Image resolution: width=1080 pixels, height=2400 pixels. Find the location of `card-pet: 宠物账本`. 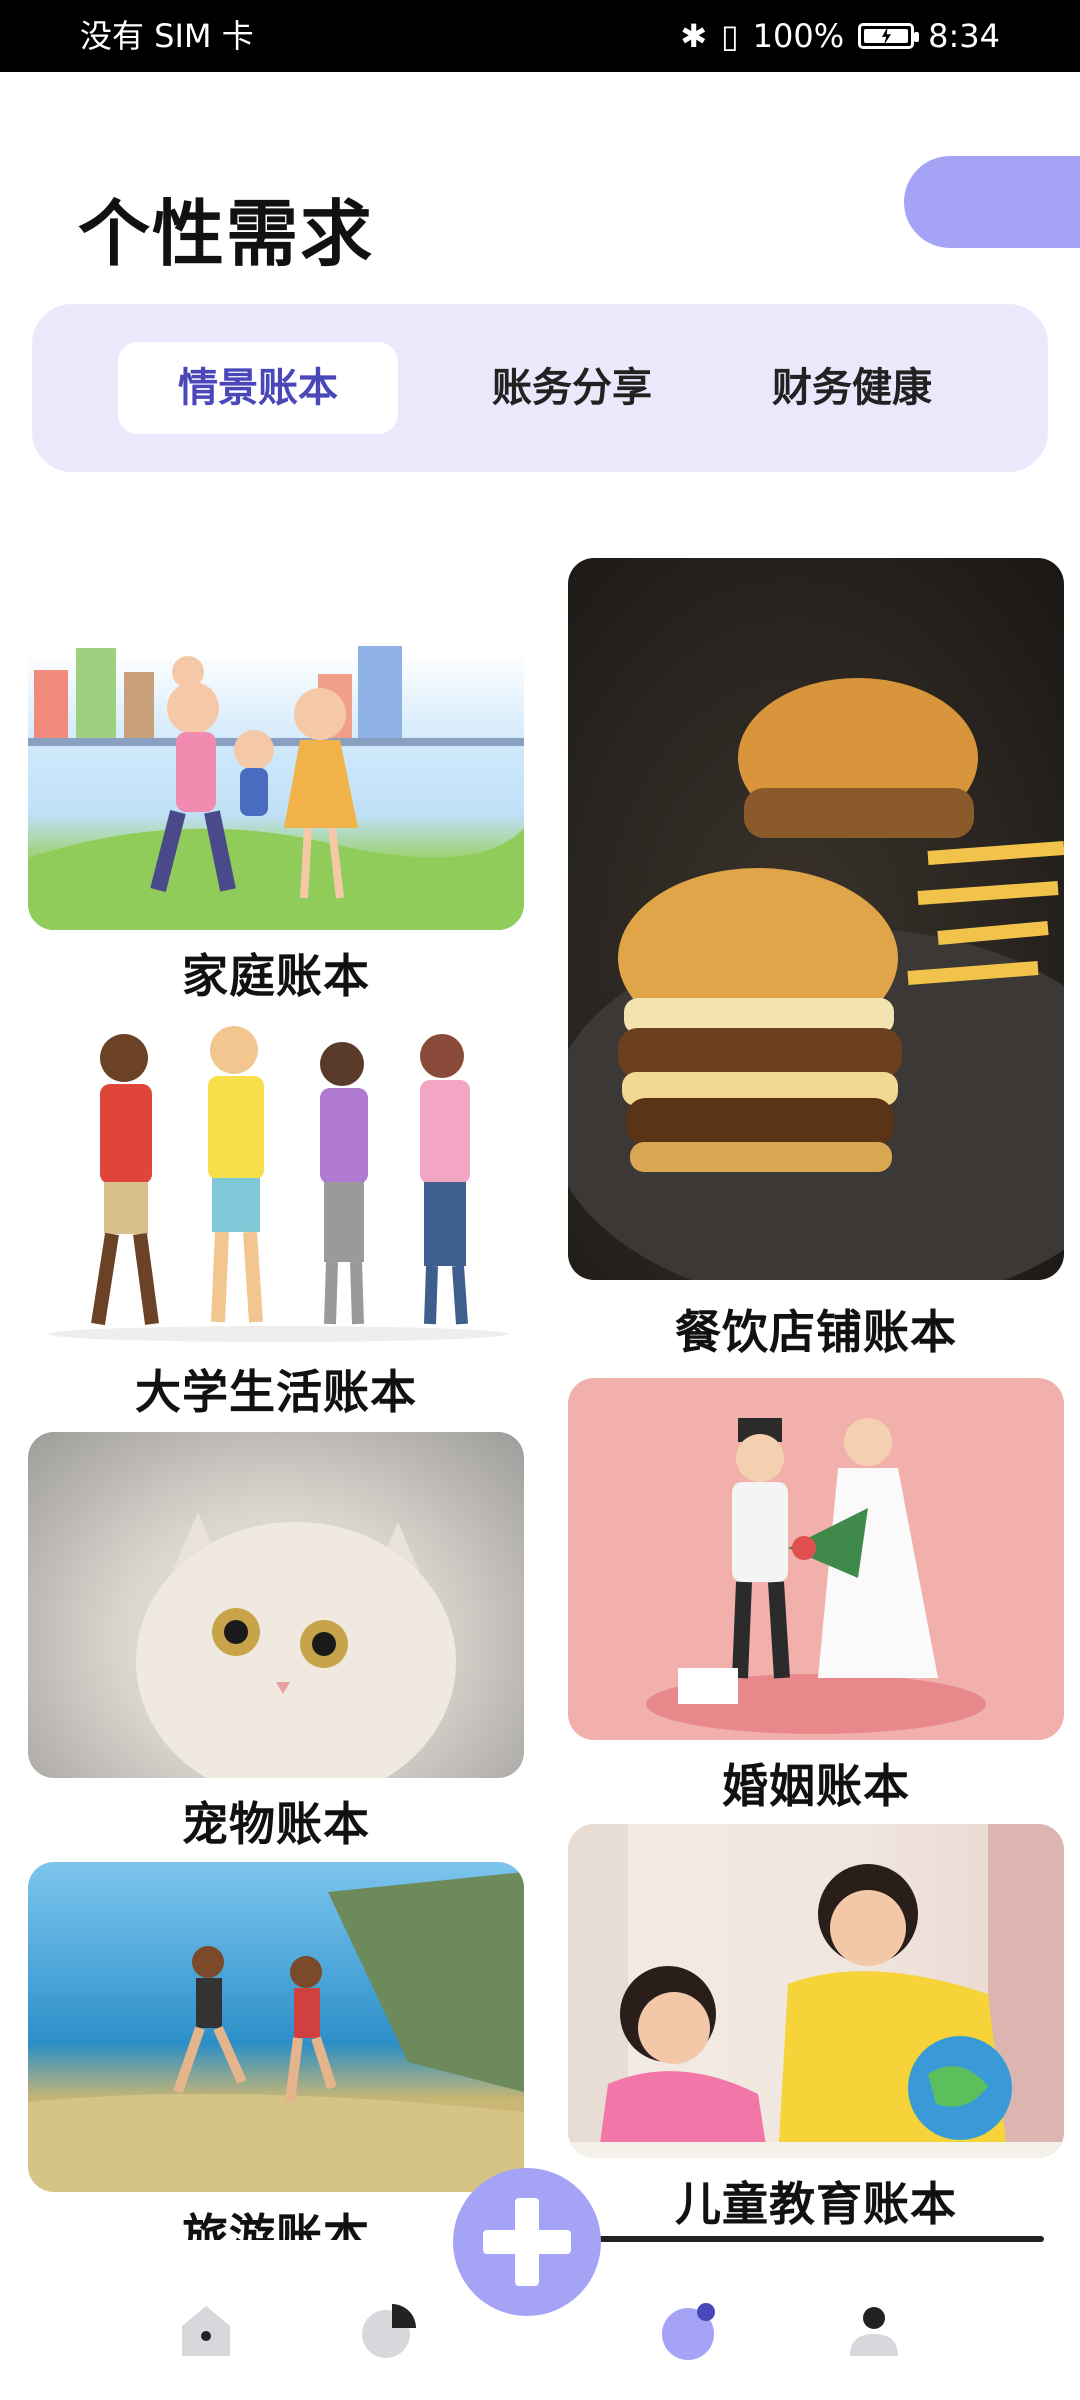

card-pet: 宠物账本 is located at coordinates (276, 1642).